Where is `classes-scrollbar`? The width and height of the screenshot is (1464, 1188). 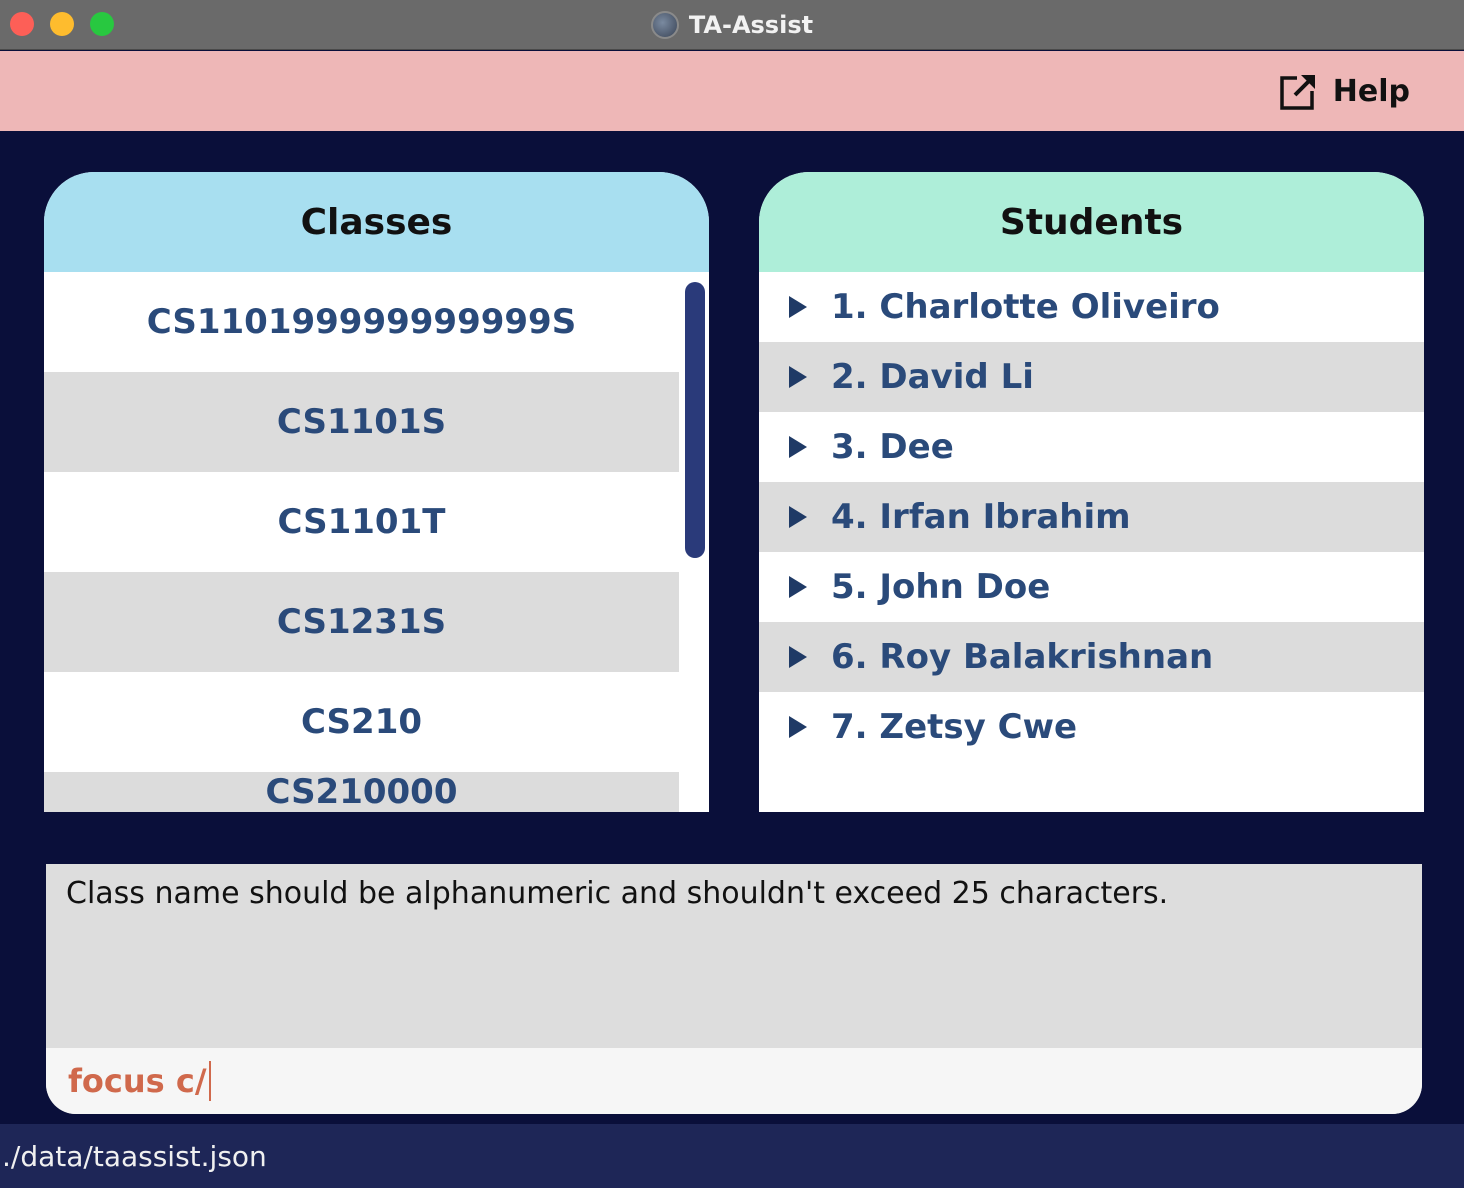 classes-scrollbar is located at coordinates (695, 420).